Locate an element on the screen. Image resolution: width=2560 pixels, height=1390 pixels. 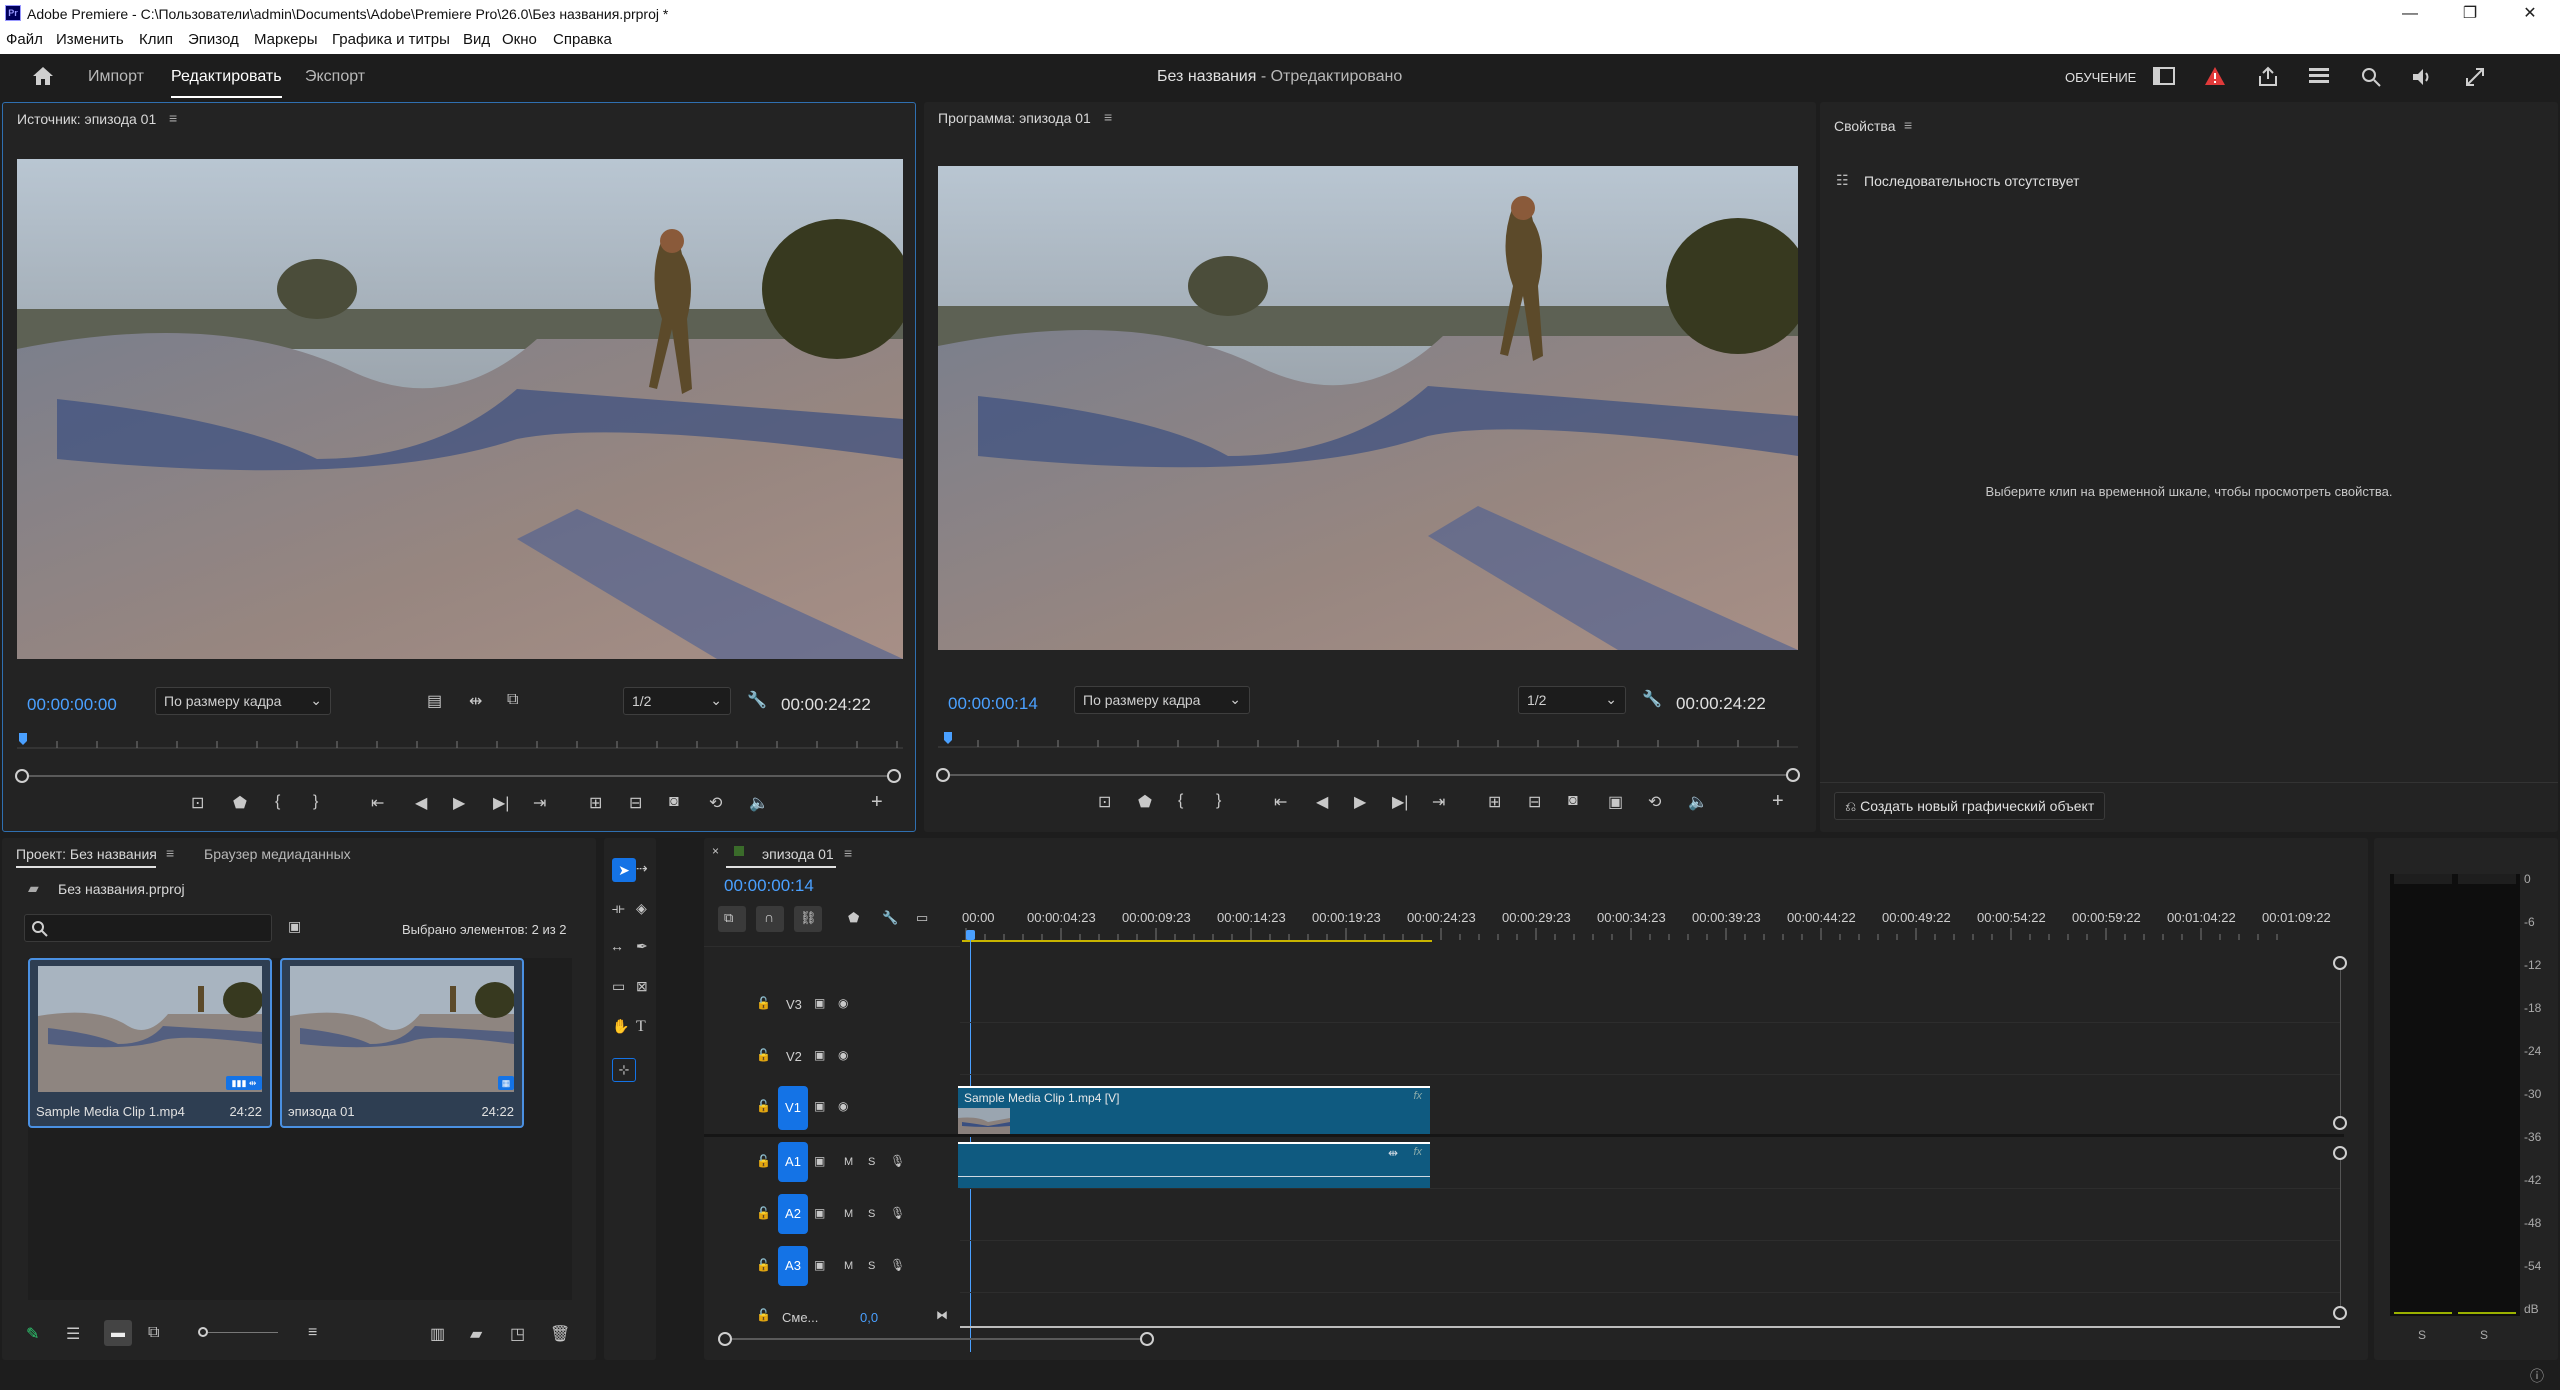
panel-layout-icon is located at coordinates (2164, 76).